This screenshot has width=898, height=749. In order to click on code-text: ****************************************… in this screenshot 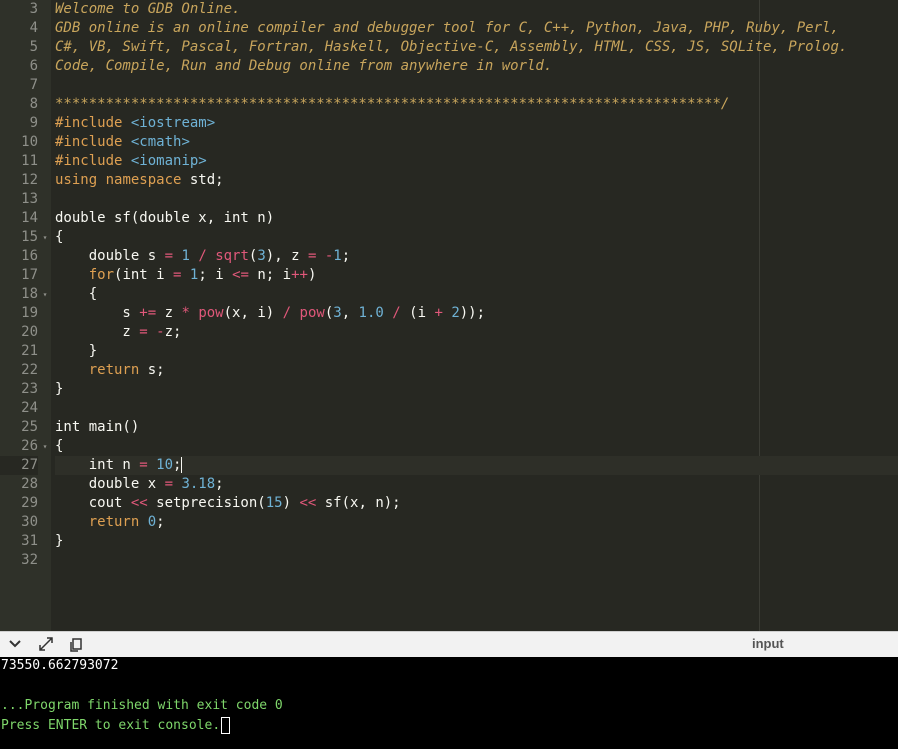, I will do `click(476, 104)`.